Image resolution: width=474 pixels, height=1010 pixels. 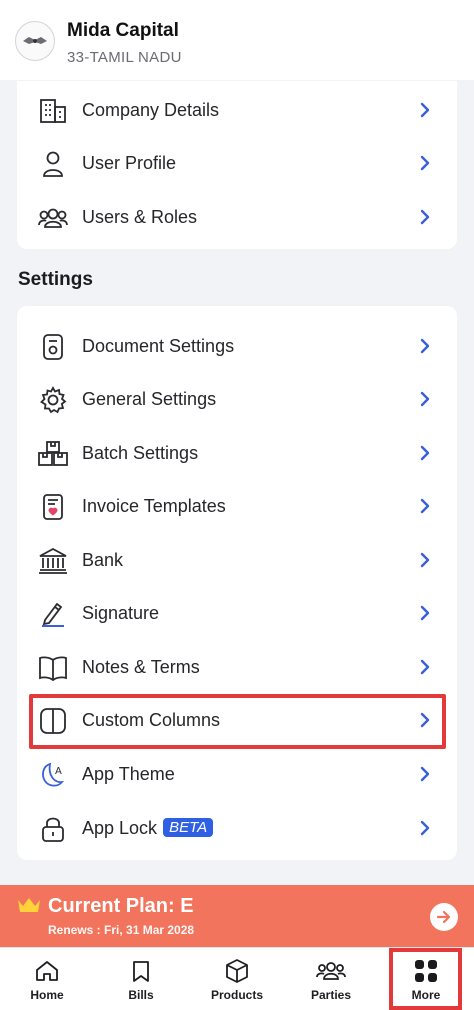 What do you see at coordinates (237, 346) in the screenshot?
I see `row-document-settings: Document Settings` at bounding box center [237, 346].